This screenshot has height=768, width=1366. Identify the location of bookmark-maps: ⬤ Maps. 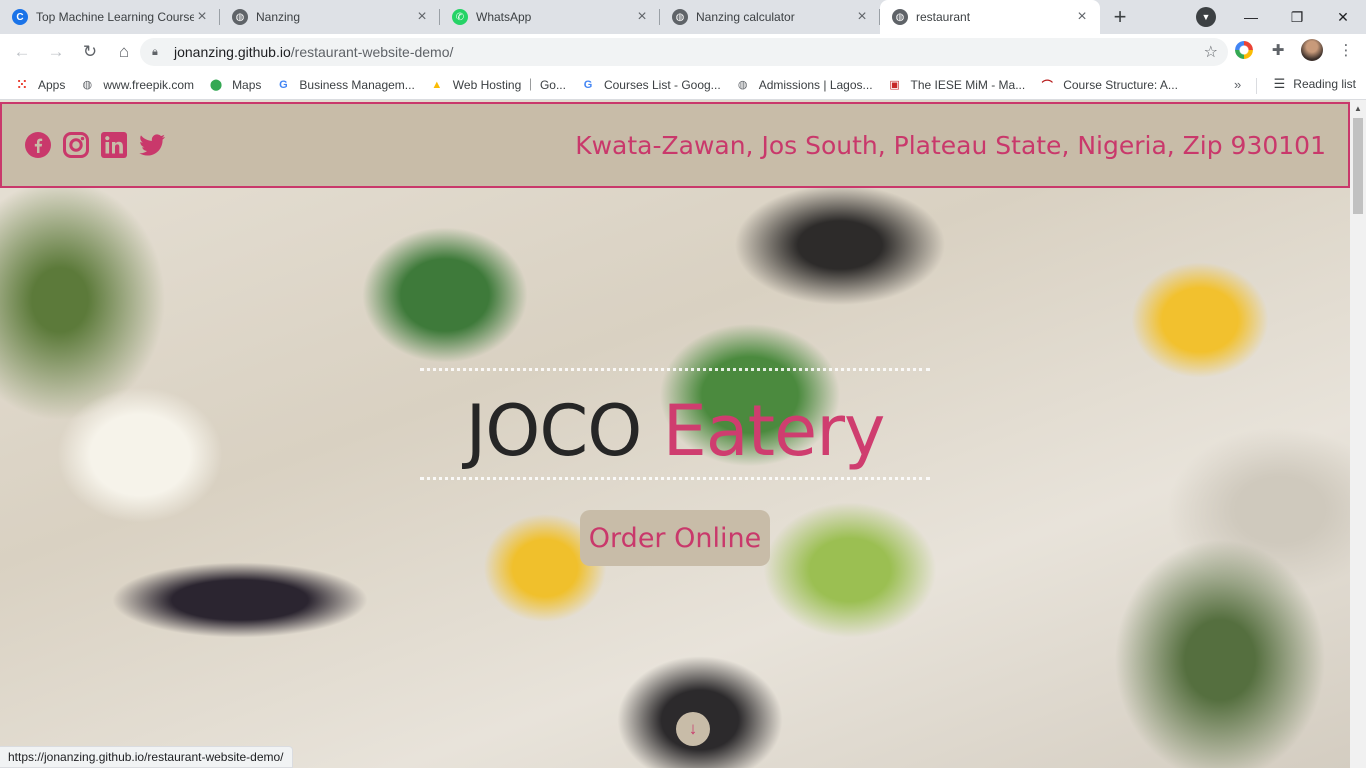
(235, 85).